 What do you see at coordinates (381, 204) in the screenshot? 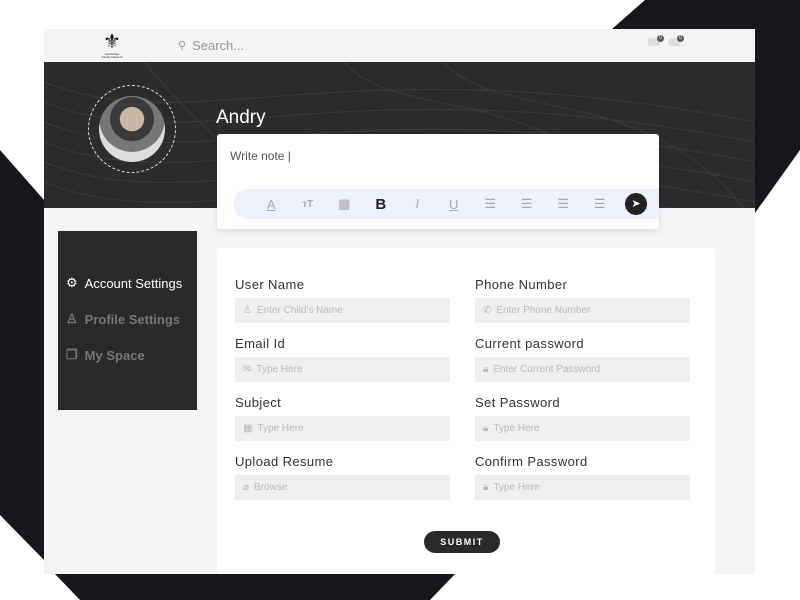
I see `bold-icon: B` at bounding box center [381, 204].